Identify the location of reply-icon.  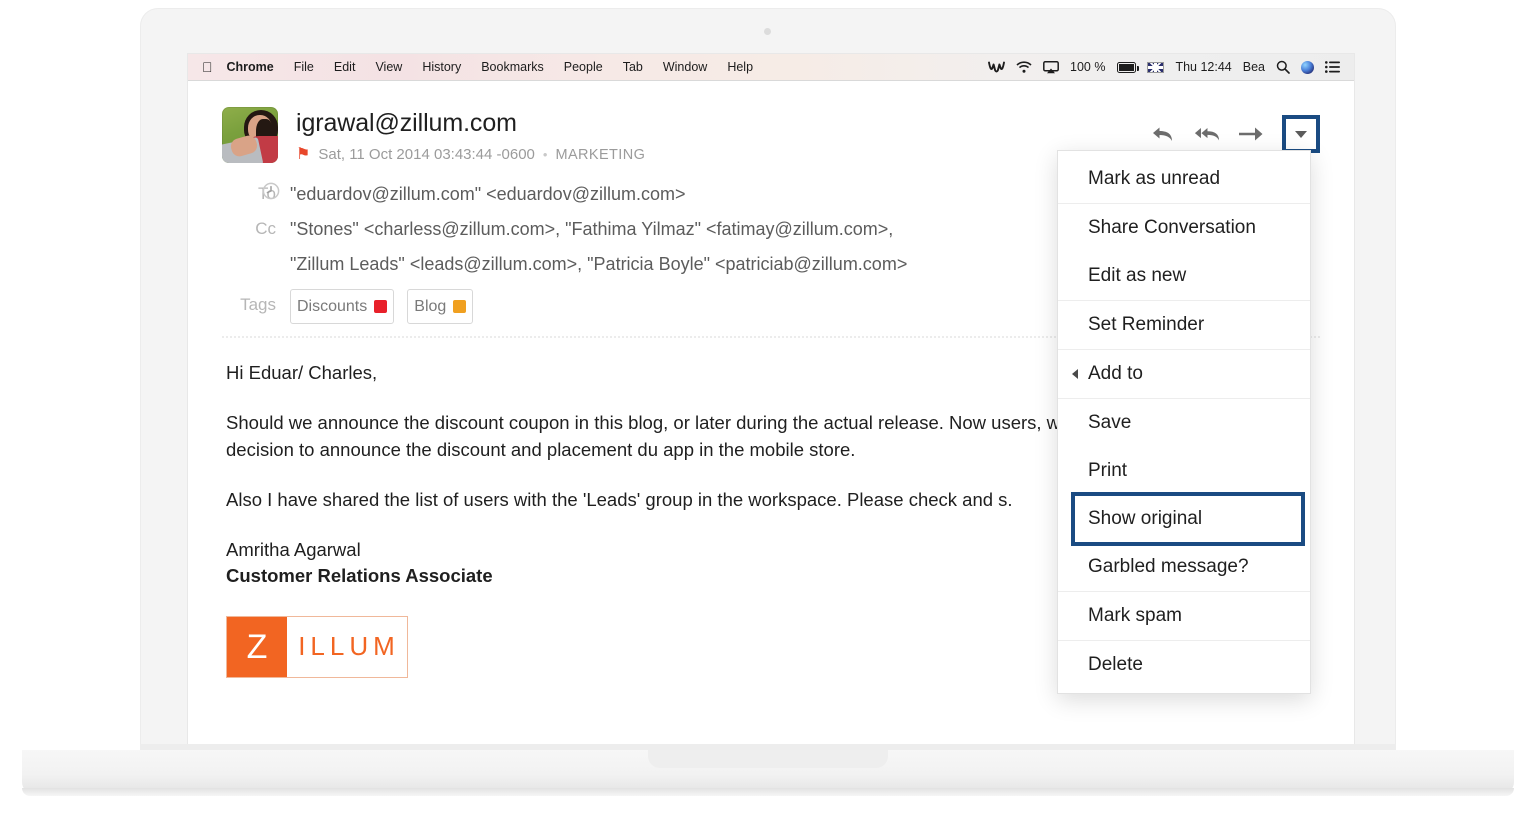
(1163, 134).